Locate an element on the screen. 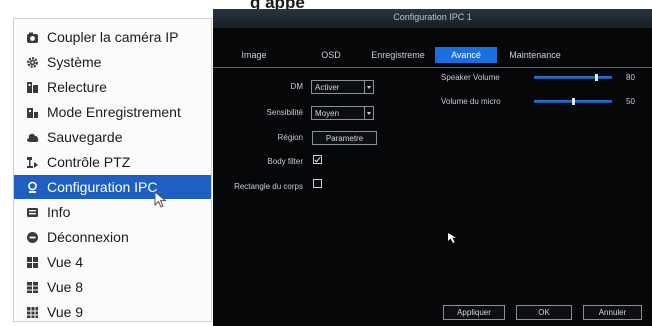  mic-volume-label: Volume du micro is located at coordinates (471, 101).